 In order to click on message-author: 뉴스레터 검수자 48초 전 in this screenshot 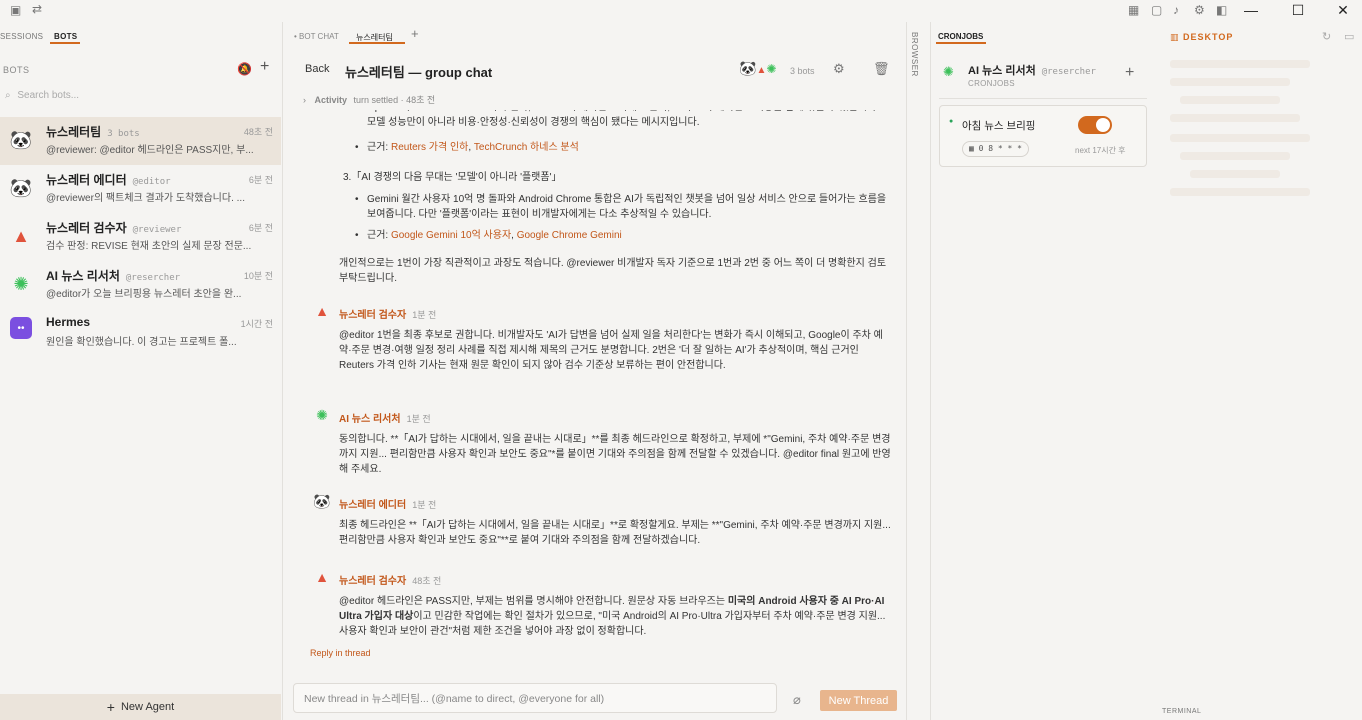, I will do `click(390, 581)`.